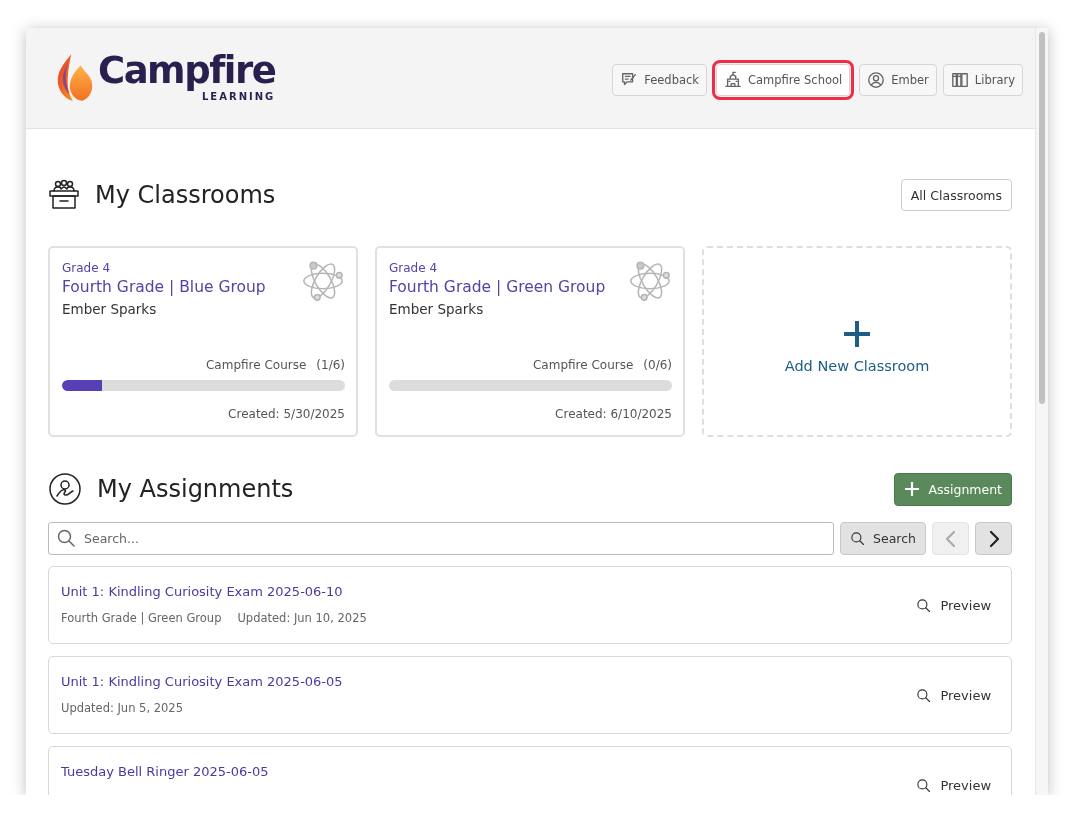 This screenshot has height=820, width=1076. I want to click on classroom-card: Grade 4 Fourth Grade | Blue Group Ember Sparks Campfire Course (1/6) Created: 5/30/2025, so click(203, 341).